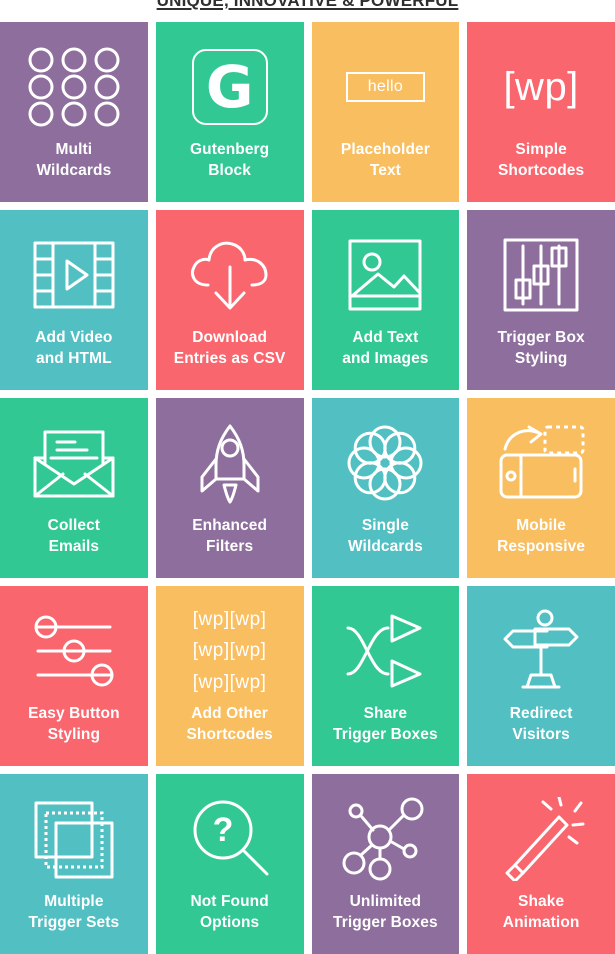 The image size is (615, 954). I want to click on feature-tile: ? Not Found Options, so click(229, 864).